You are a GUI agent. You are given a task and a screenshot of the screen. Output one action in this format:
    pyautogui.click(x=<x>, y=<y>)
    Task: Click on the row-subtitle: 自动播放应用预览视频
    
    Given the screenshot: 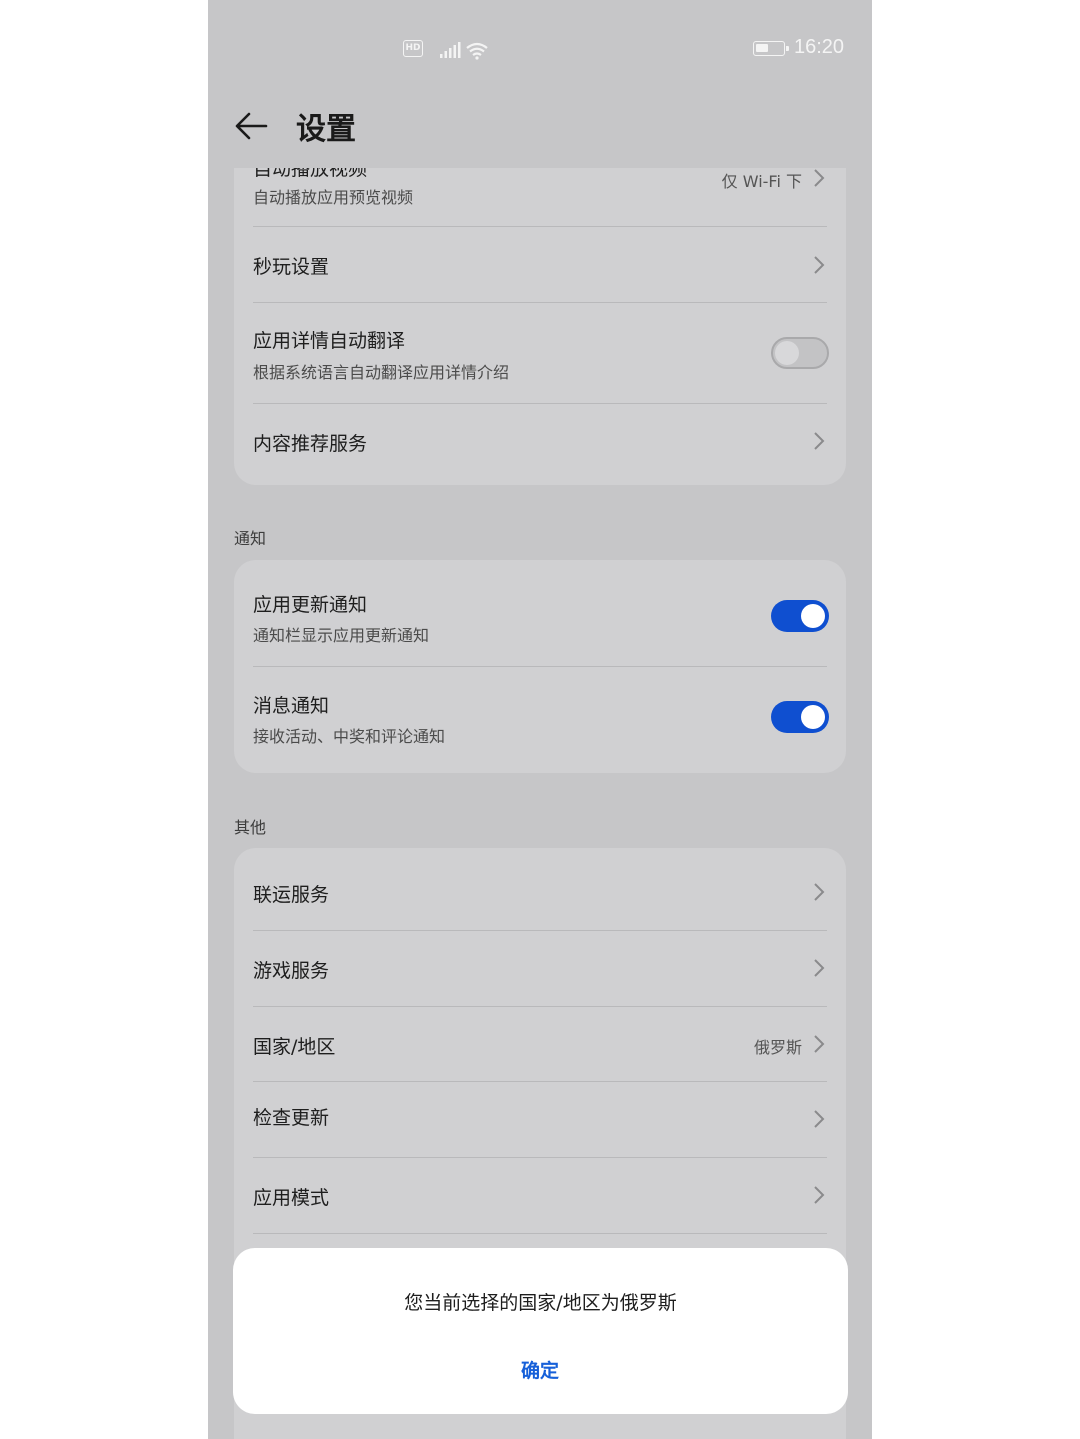 What is the action you would take?
    pyautogui.click(x=333, y=197)
    